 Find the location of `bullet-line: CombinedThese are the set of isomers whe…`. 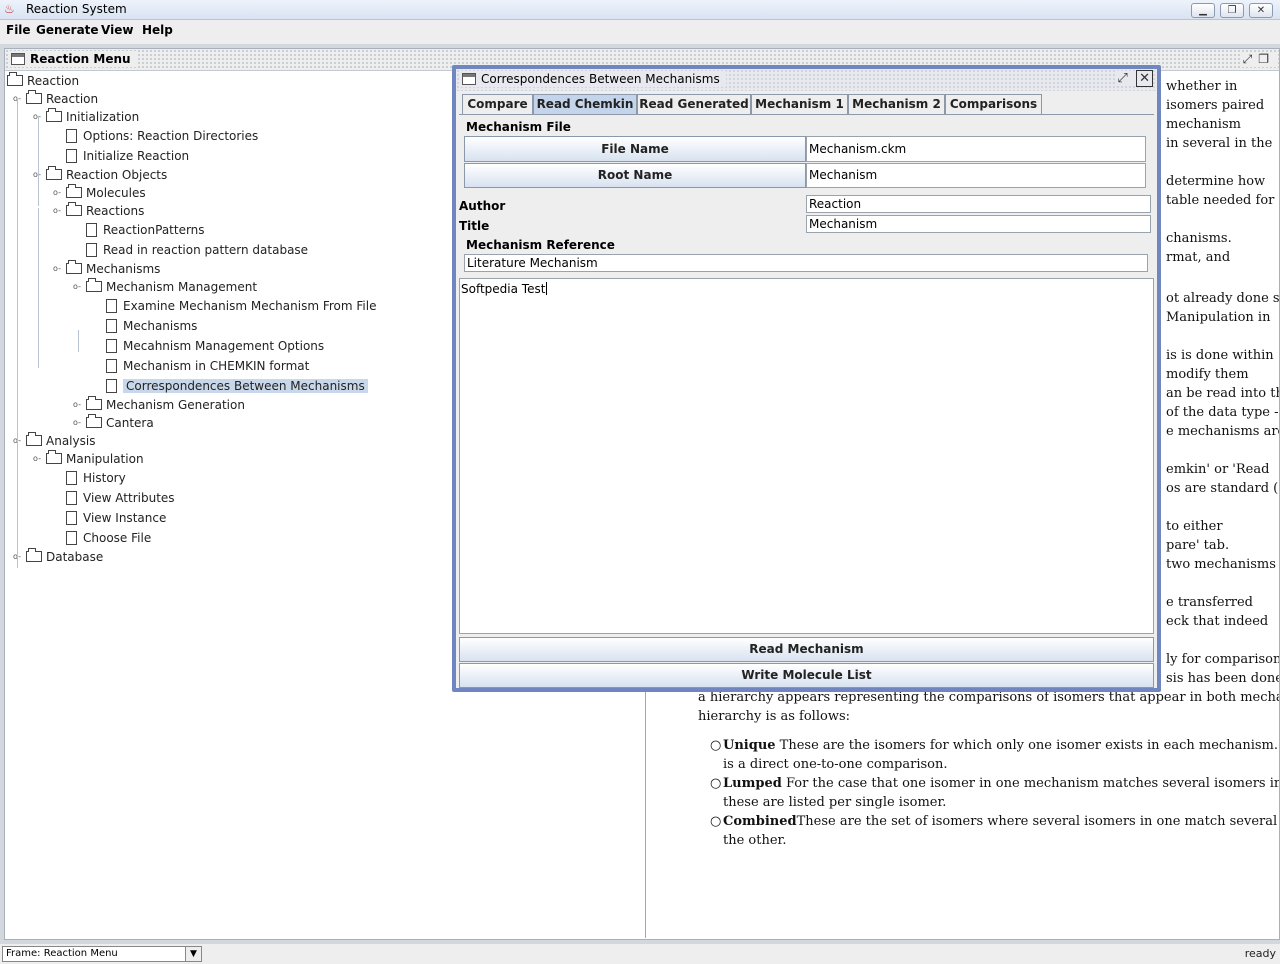

bullet-line: CombinedThese are the set of isomers whe… is located at coordinates (1001, 821).